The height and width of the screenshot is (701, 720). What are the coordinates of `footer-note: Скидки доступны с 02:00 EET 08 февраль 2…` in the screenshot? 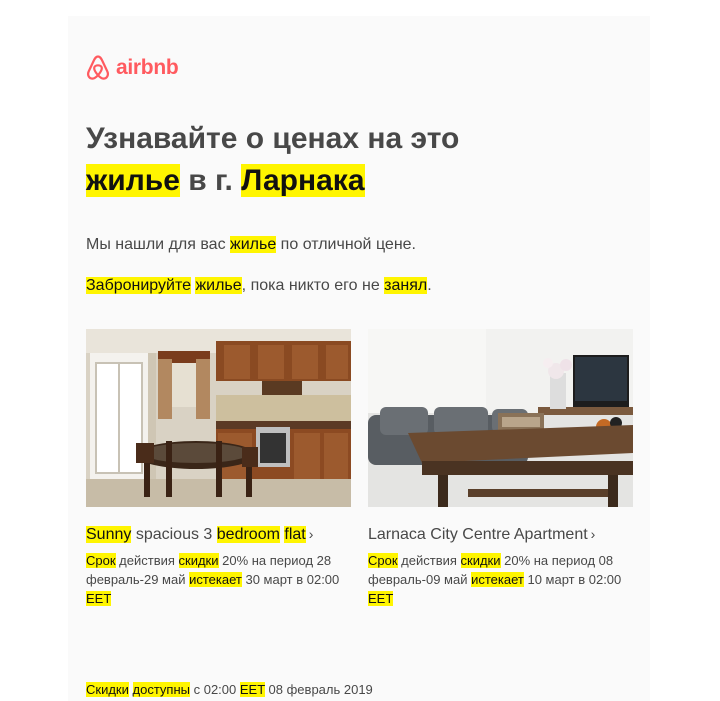 It's located at (229, 690).